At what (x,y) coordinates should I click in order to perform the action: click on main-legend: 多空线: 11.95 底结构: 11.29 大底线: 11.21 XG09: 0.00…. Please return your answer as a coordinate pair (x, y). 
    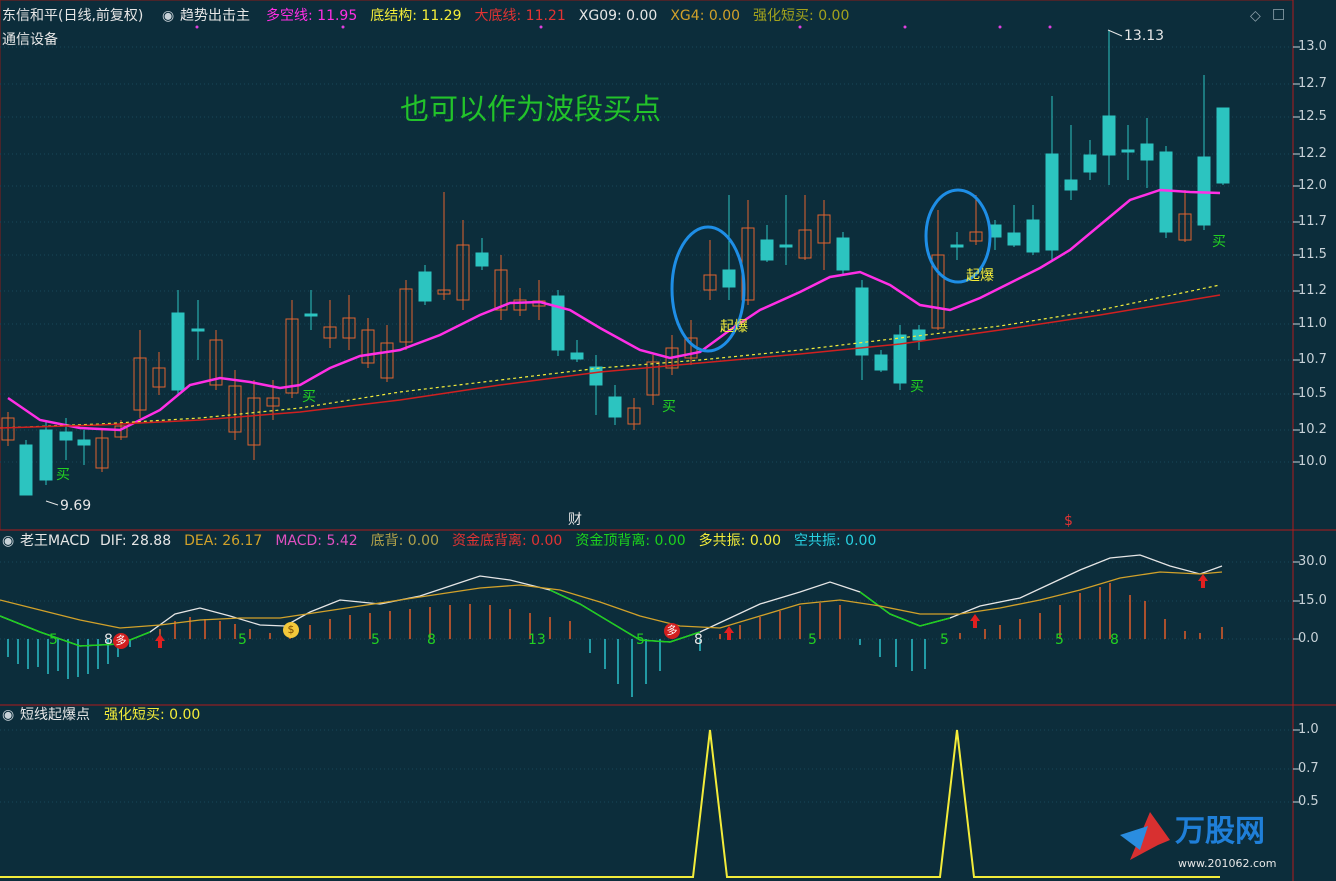
    Looking at the image, I should click on (564, 16).